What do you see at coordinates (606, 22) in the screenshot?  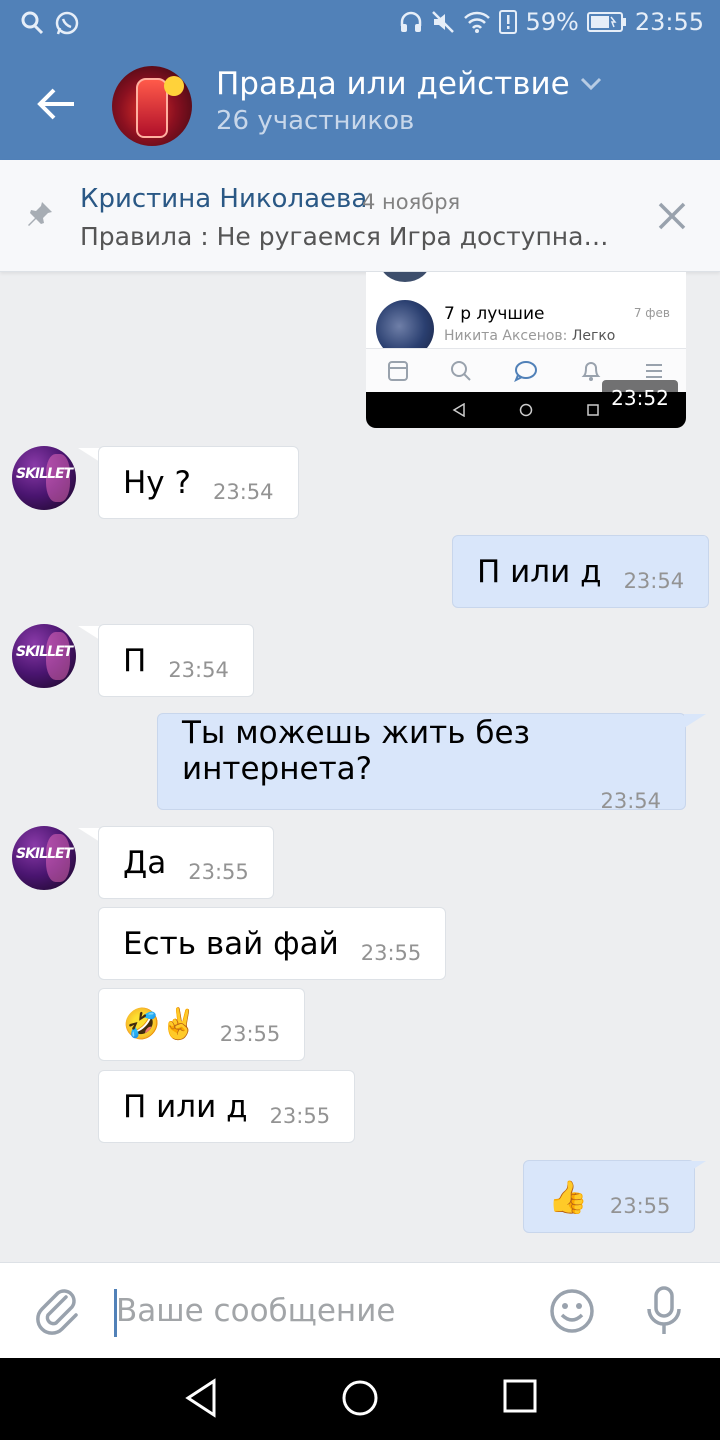 I see `battery-icon` at bounding box center [606, 22].